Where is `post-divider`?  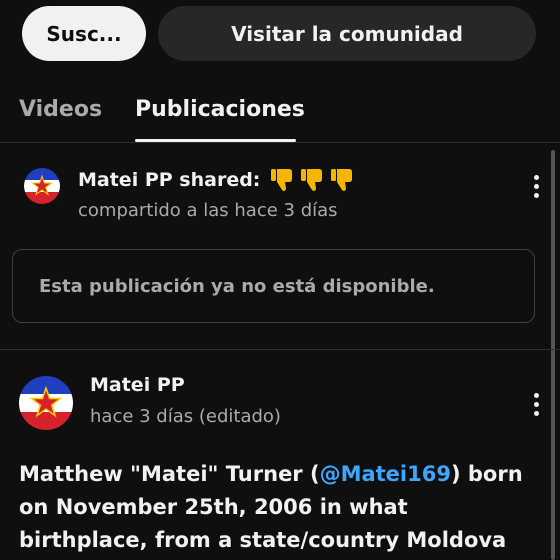 post-divider is located at coordinates (280, 349).